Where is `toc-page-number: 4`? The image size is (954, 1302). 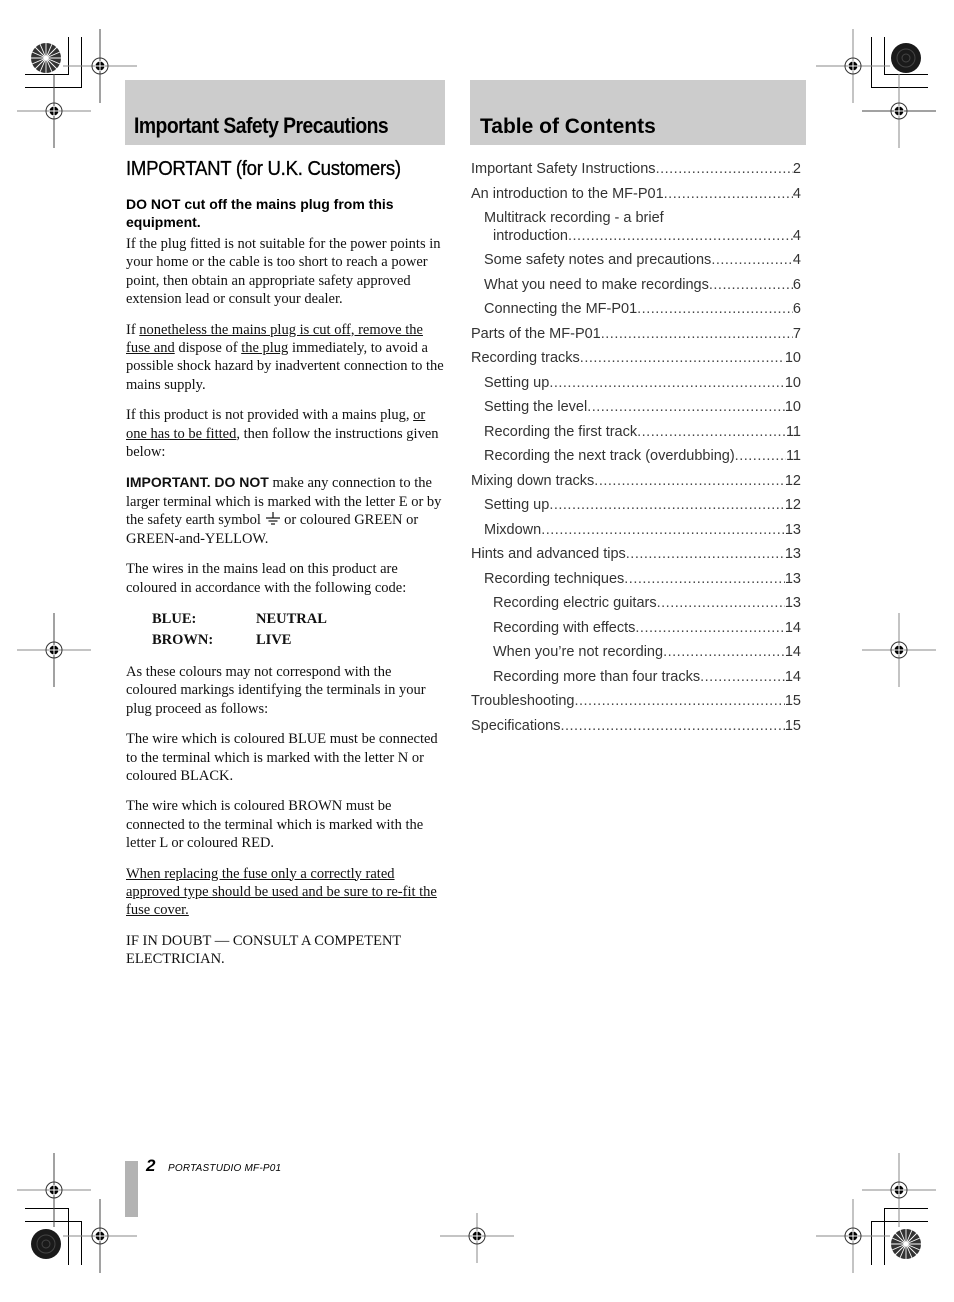 toc-page-number: 4 is located at coordinates (796, 236).